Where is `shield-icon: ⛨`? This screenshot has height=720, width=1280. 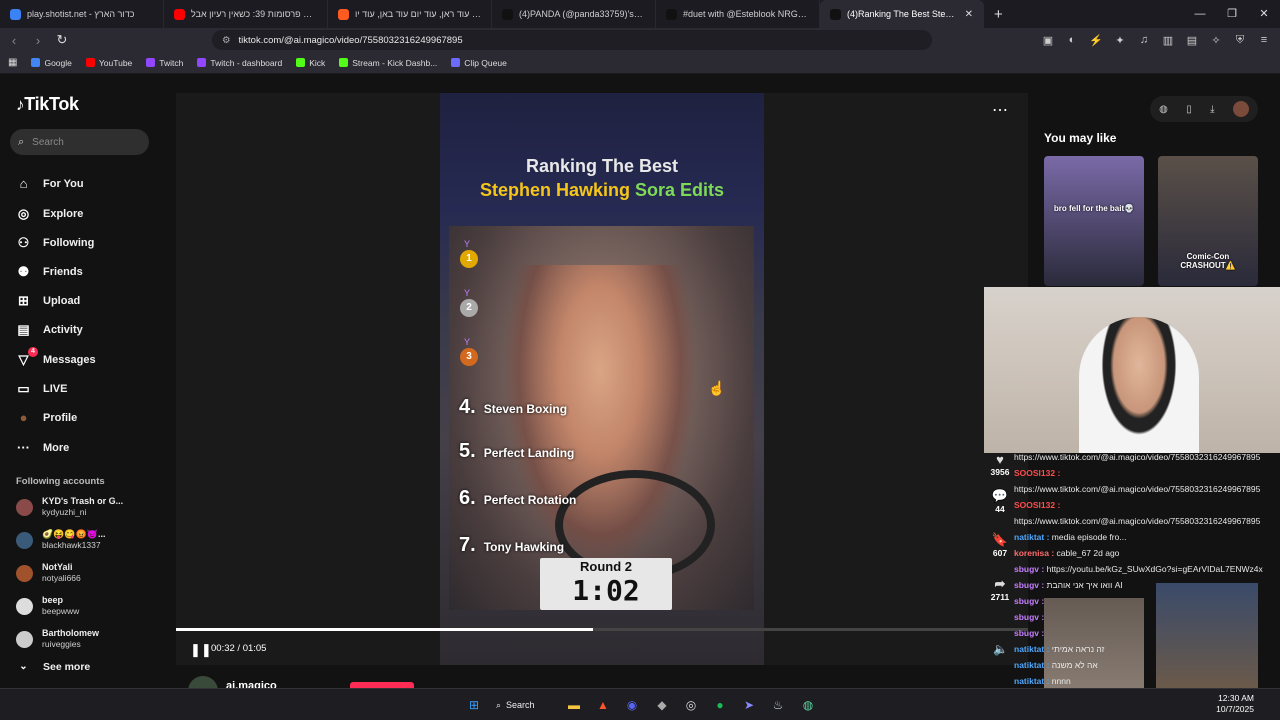
shield-icon: ⛨ is located at coordinates (1240, 40).